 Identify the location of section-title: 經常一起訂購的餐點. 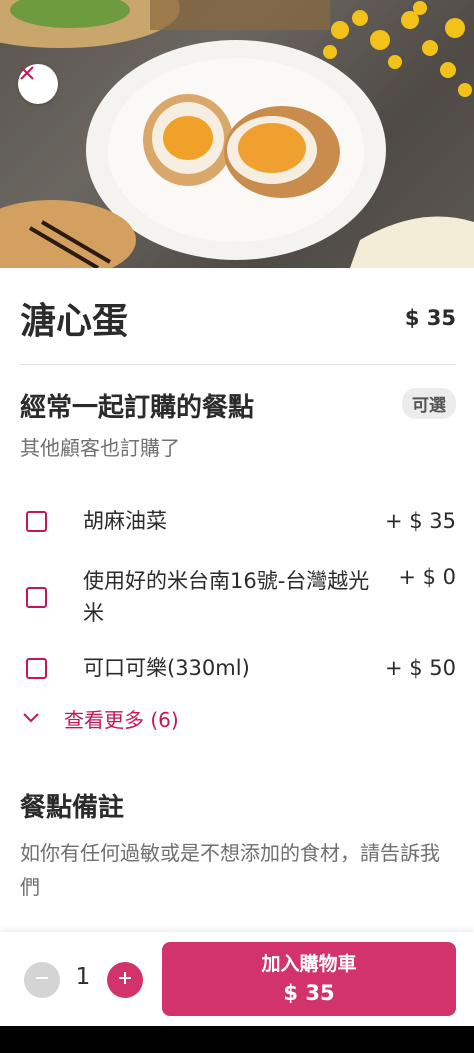
(137, 408).